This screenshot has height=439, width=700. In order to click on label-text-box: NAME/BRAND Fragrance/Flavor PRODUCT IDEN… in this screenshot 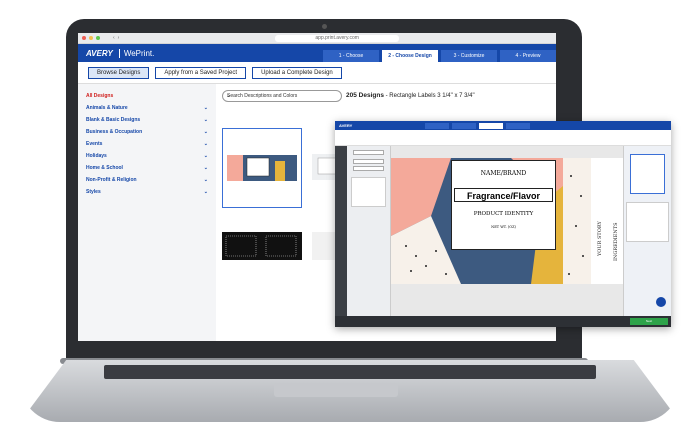, I will do `click(503, 205)`.